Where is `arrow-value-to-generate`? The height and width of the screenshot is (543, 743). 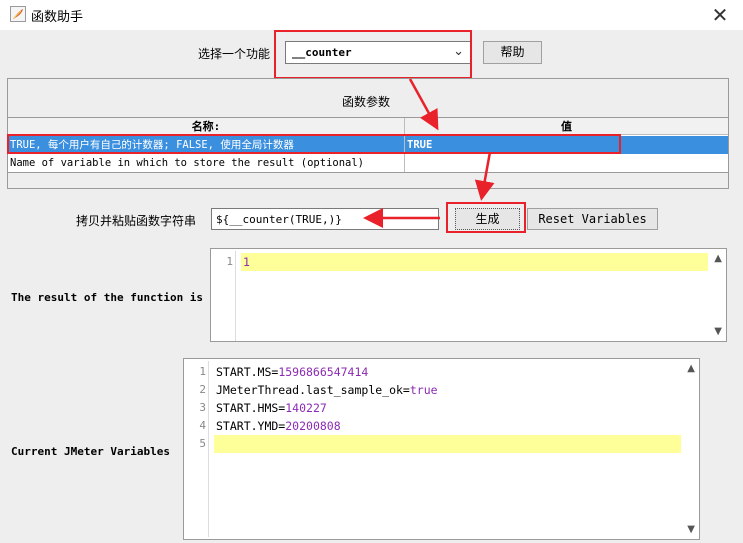 arrow-value-to-generate is located at coordinates (484, 176).